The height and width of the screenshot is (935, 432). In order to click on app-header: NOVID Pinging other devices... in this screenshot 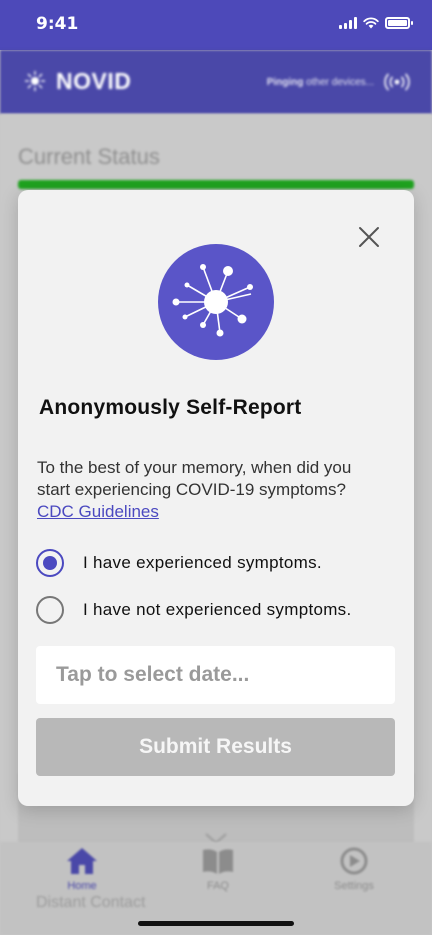, I will do `click(216, 82)`.